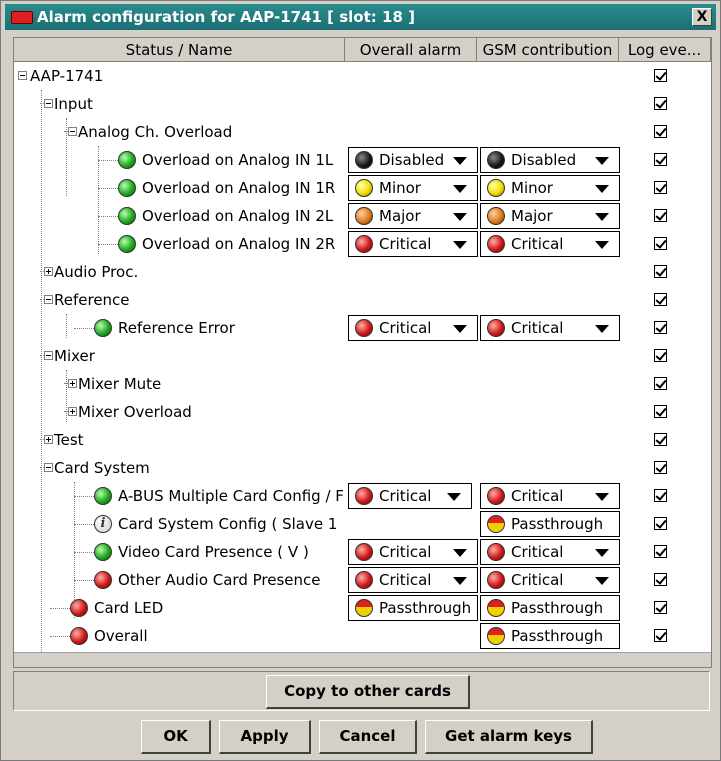  Describe the element at coordinates (368, 737) in the screenshot. I see `cancel-button: Cancel` at that location.